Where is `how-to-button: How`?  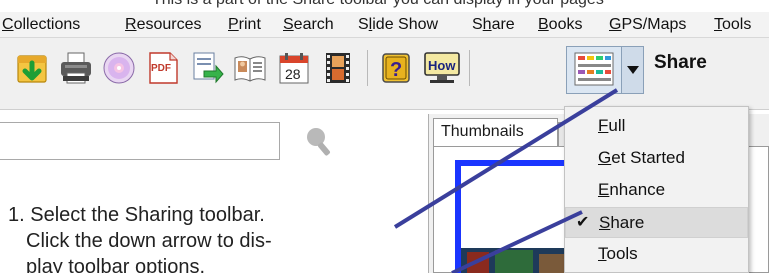 how-to-button: How is located at coordinates (442, 68).